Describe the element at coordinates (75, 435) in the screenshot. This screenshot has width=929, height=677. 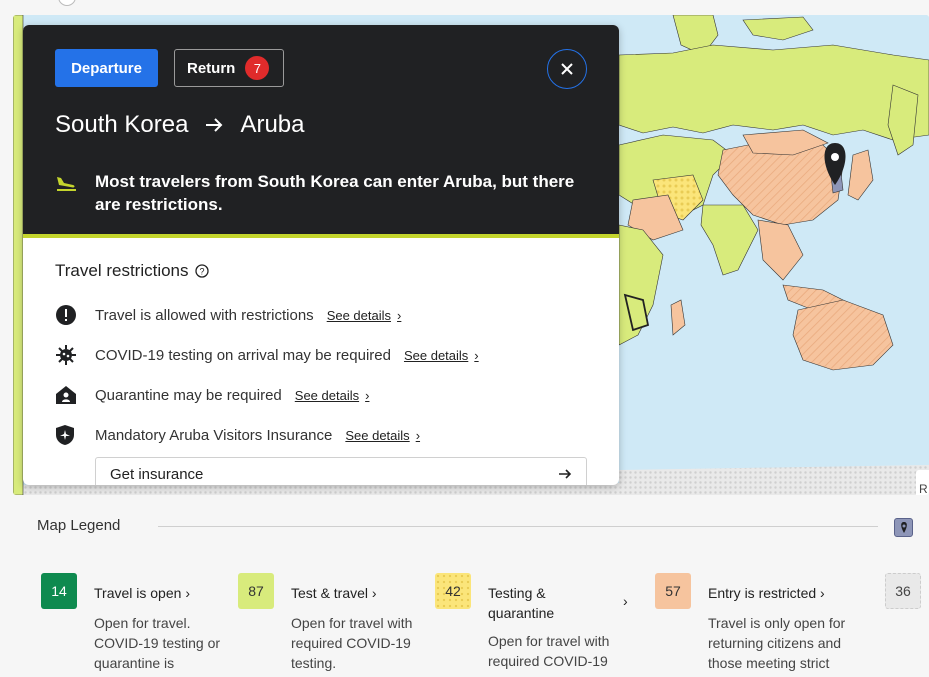
I see `shield-plane-icon` at that location.